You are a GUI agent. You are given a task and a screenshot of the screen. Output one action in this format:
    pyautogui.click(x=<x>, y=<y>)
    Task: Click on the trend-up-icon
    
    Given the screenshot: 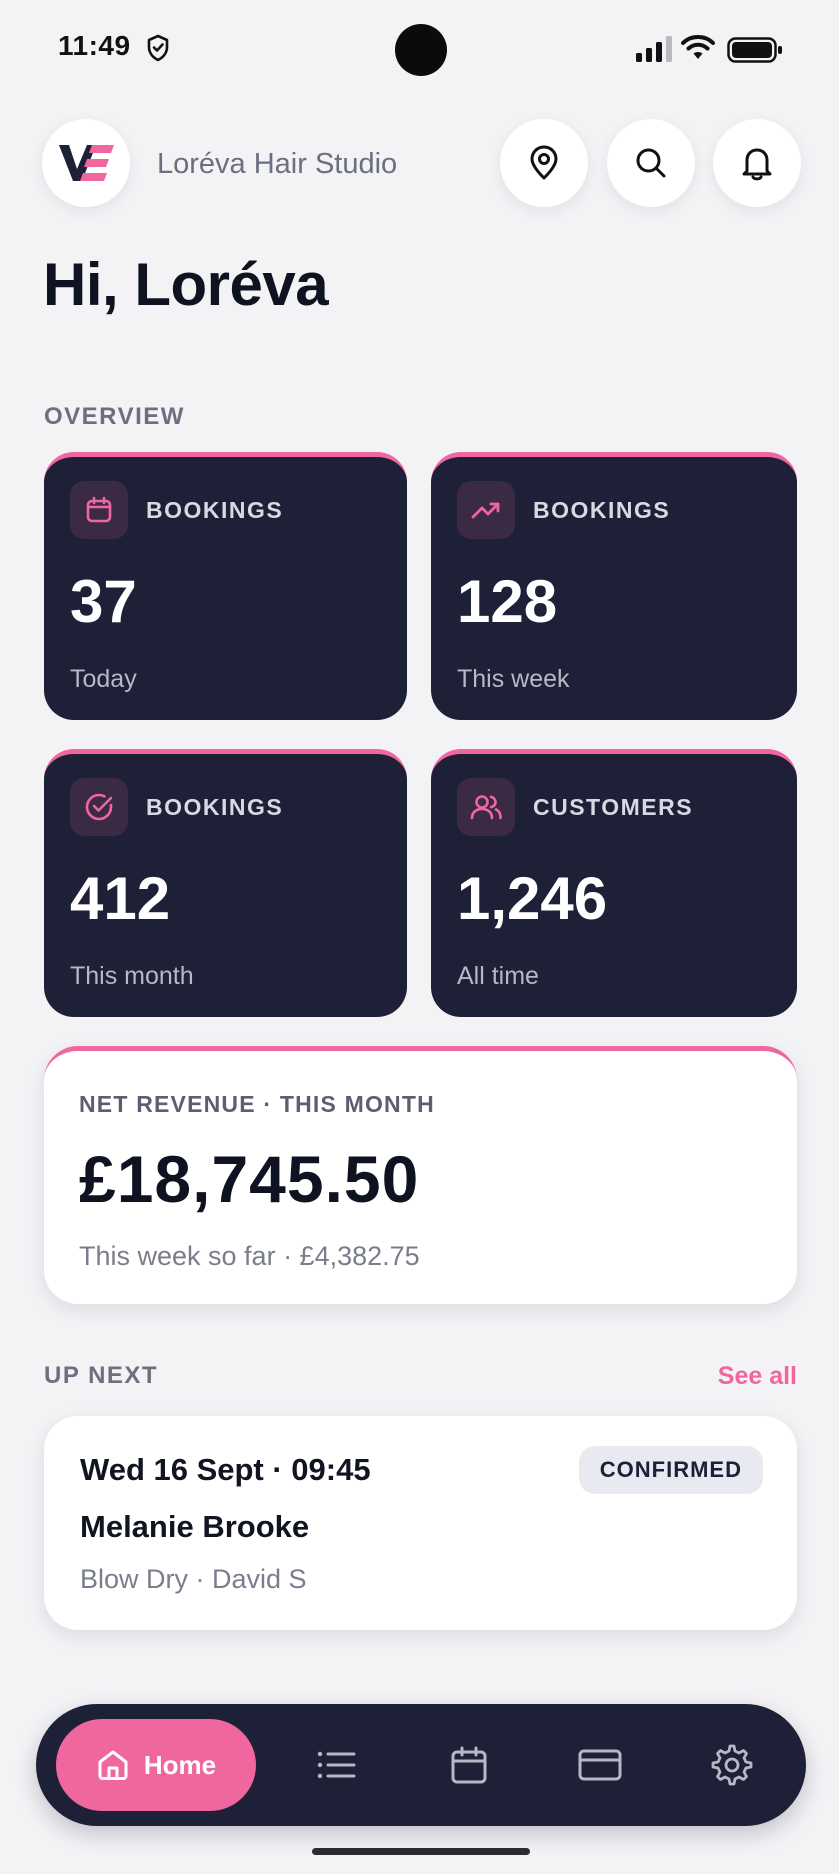 What is the action you would take?
    pyautogui.click(x=486, y=510)
    